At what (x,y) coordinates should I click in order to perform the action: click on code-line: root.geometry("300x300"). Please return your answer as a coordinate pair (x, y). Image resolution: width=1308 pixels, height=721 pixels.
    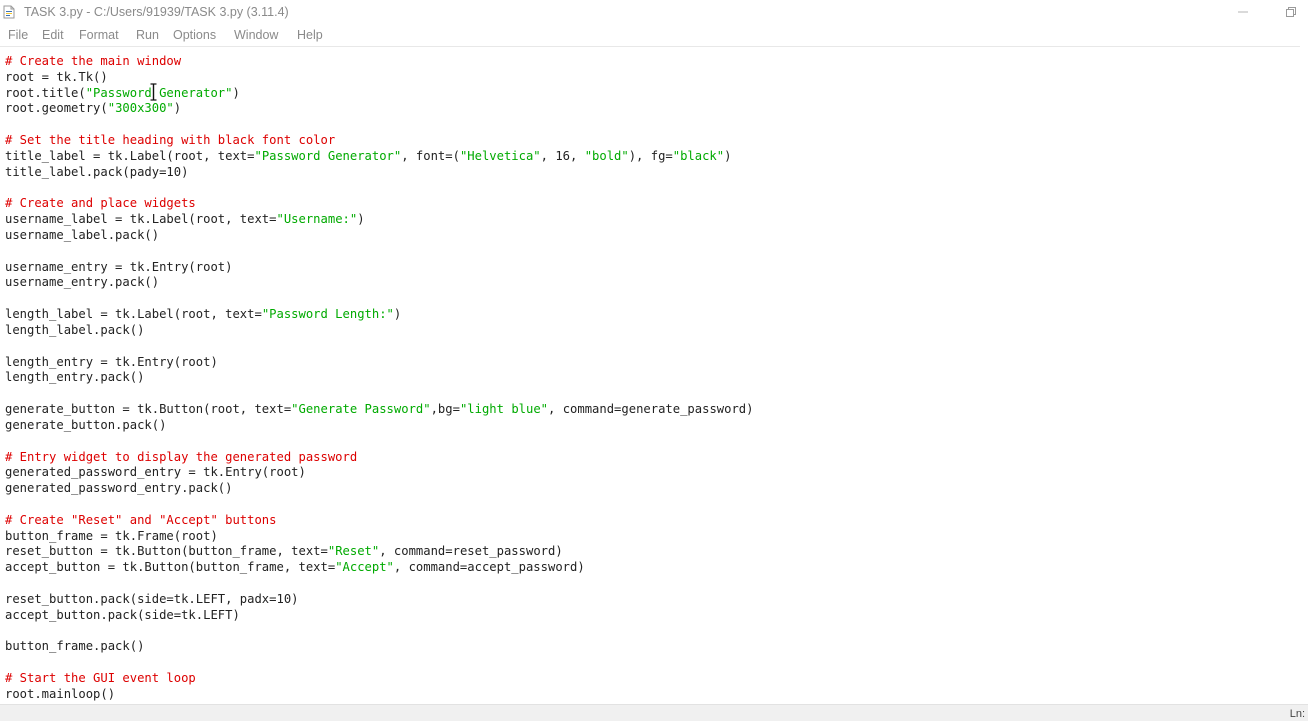
    Looking at the image, I should click on (93, 108).